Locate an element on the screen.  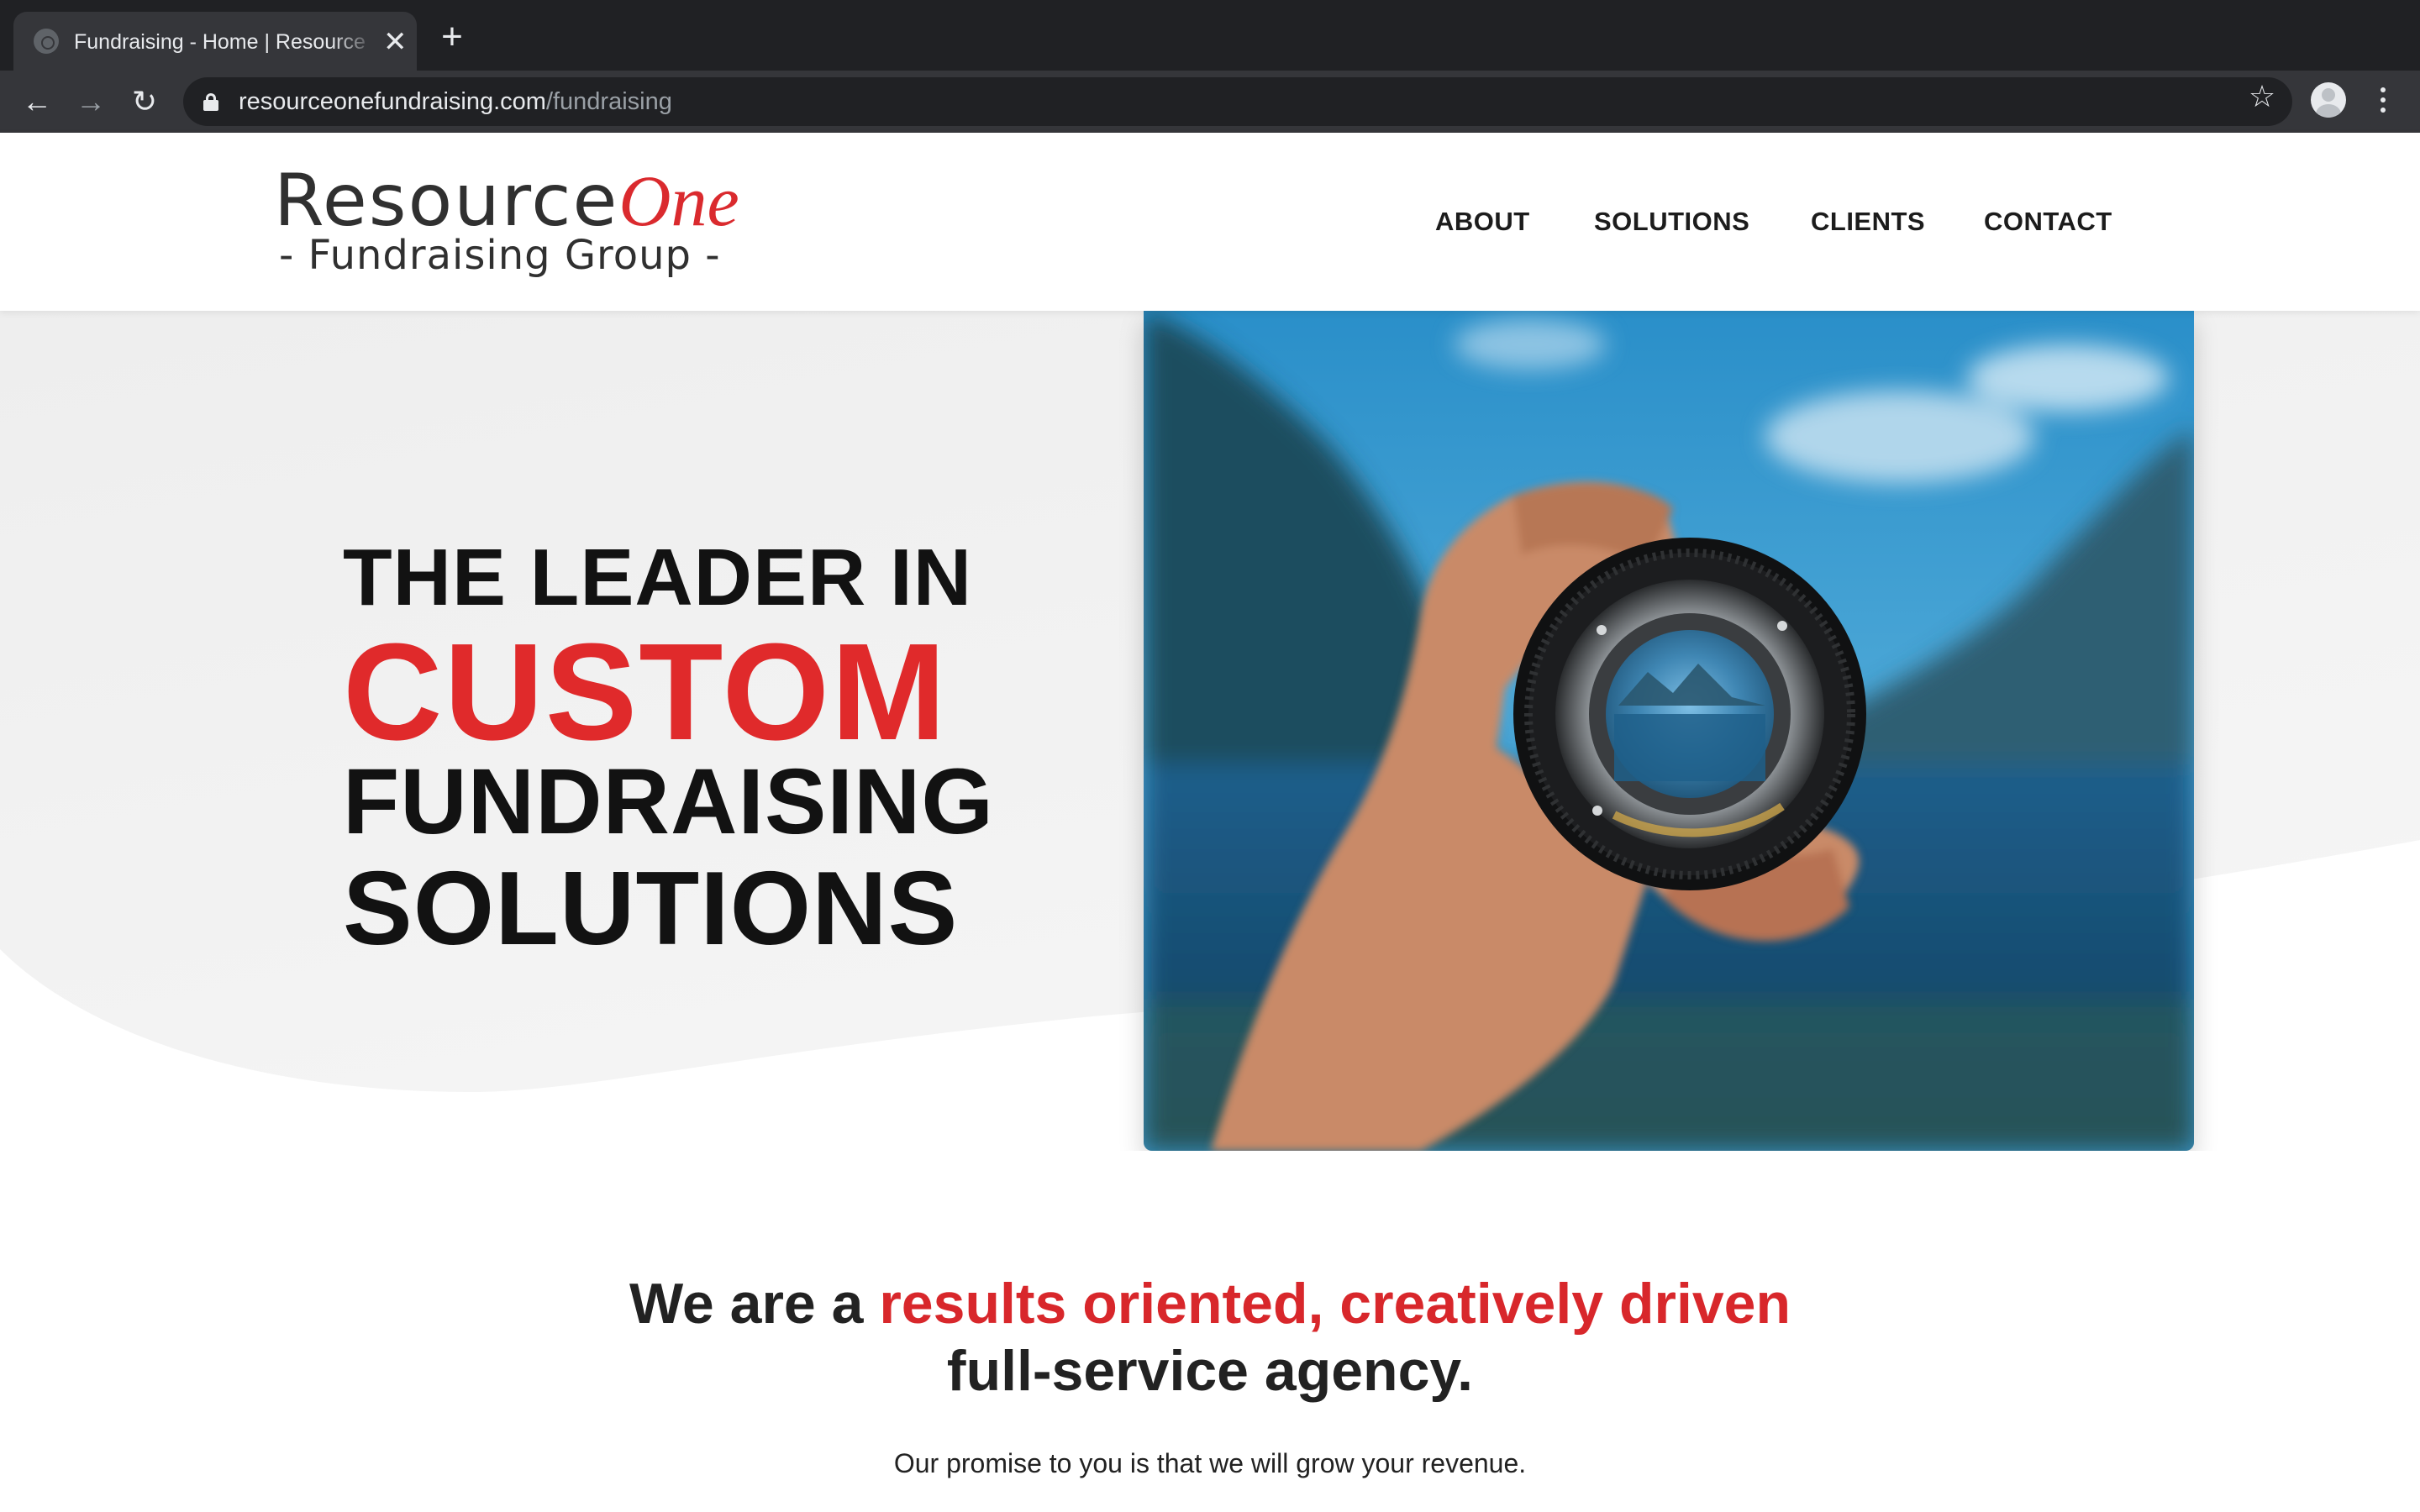
more-menu-icon is located at coordinates (2383, 100).